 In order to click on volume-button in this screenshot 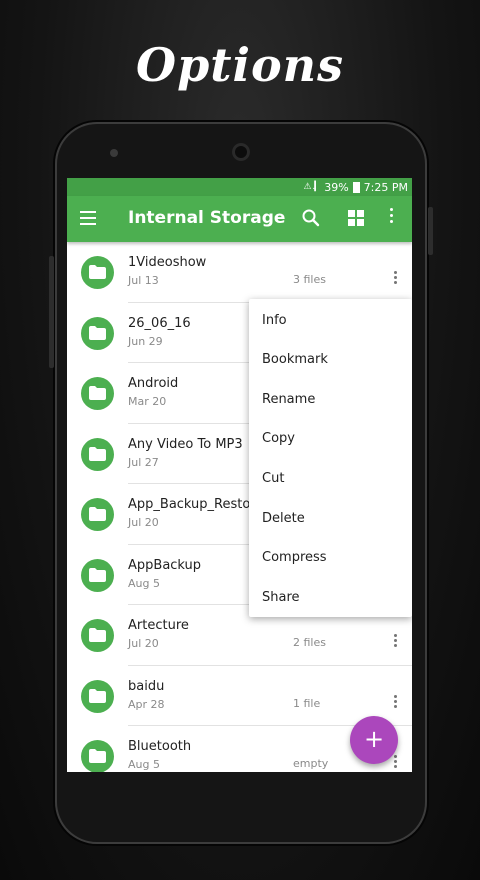, I will do `click(51, 312)`.